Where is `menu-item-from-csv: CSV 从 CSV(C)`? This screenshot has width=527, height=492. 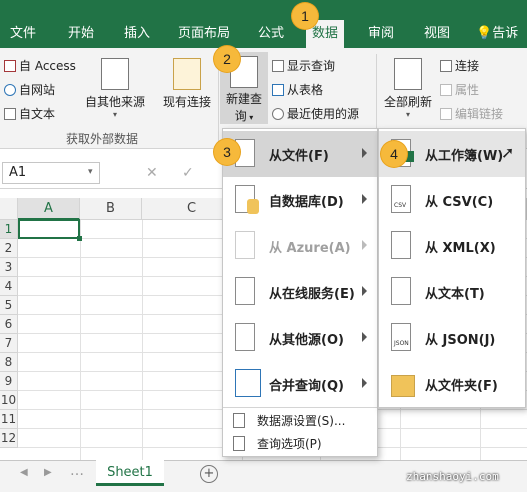
menu-item-from-csv: CSV 从 CSV(C) is located at coordinates (452, 200).